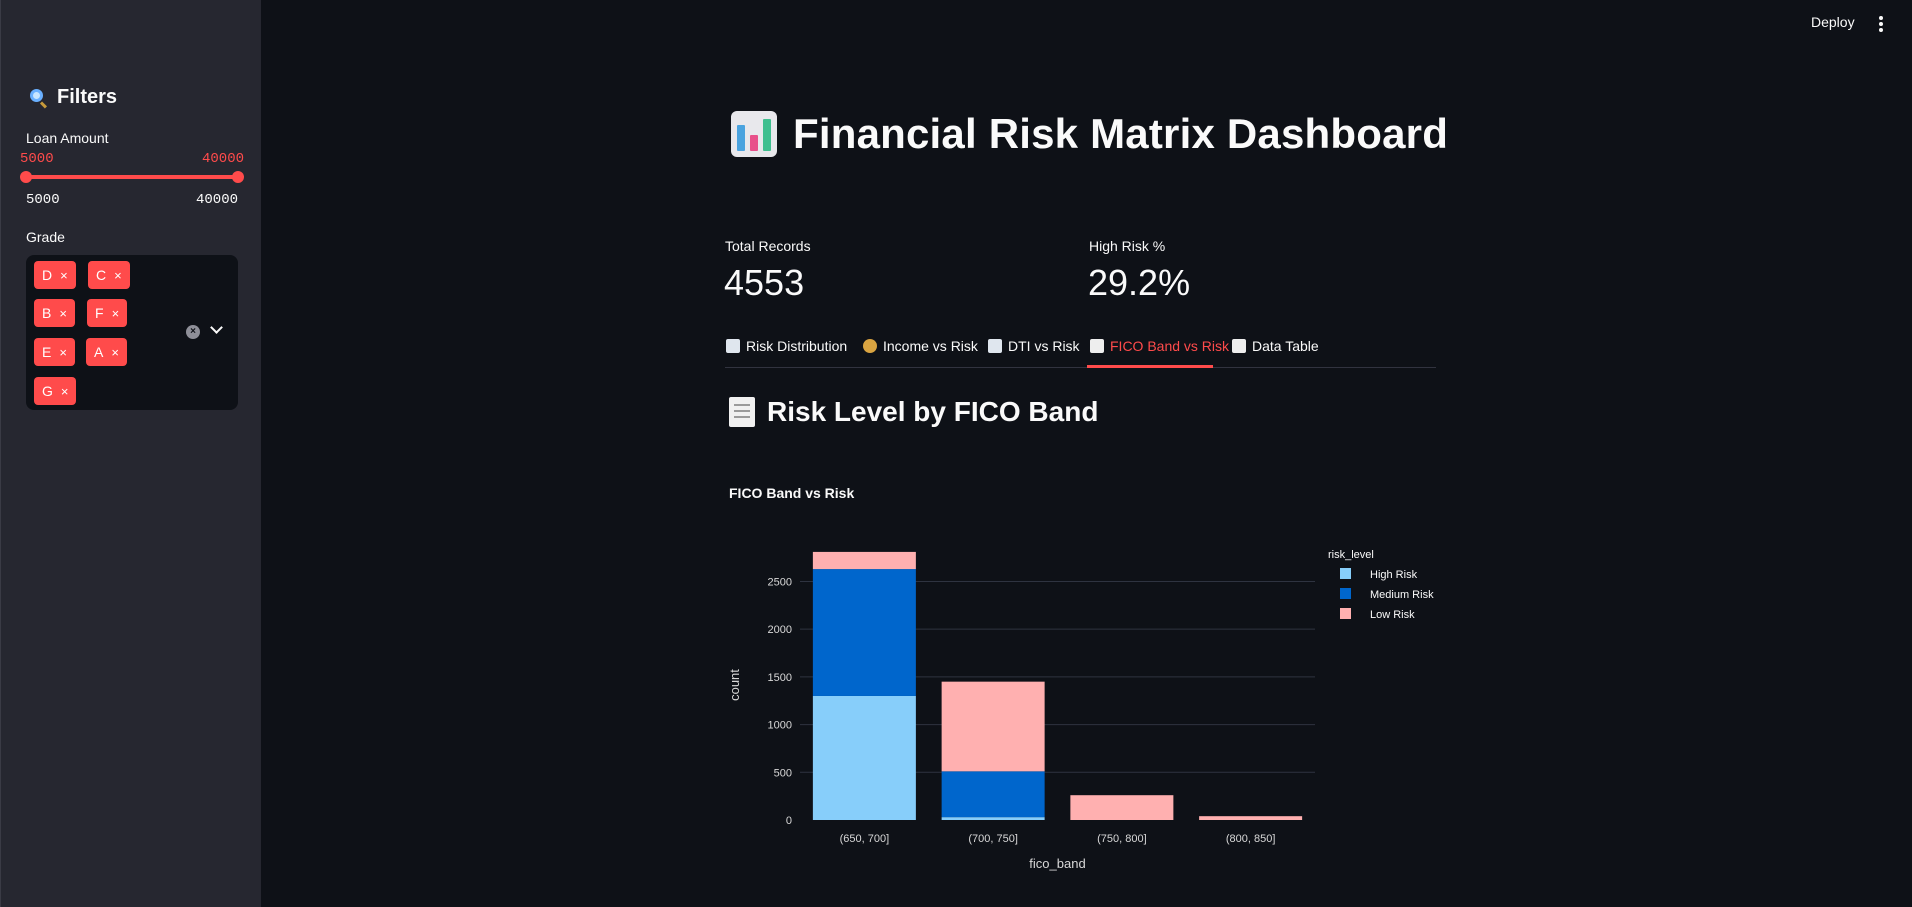 This screenshot has height=907, width=1912. Describe the element at coordinates (780, 630) in the screenshot. I see `y-tick-label: 2000` at that location.